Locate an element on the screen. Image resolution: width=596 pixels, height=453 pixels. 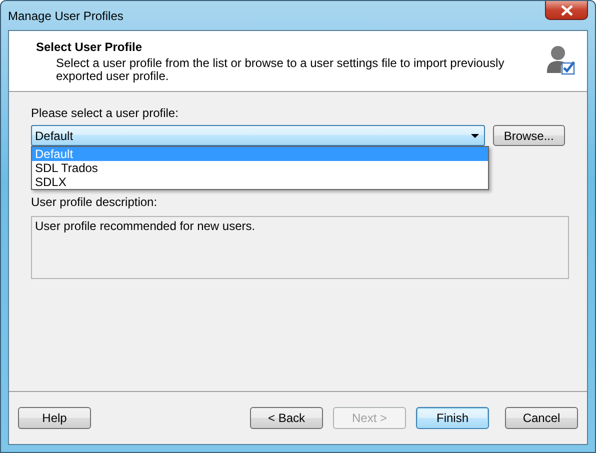
field-label: Please select a user profile: is located at coordinates (105, 113).